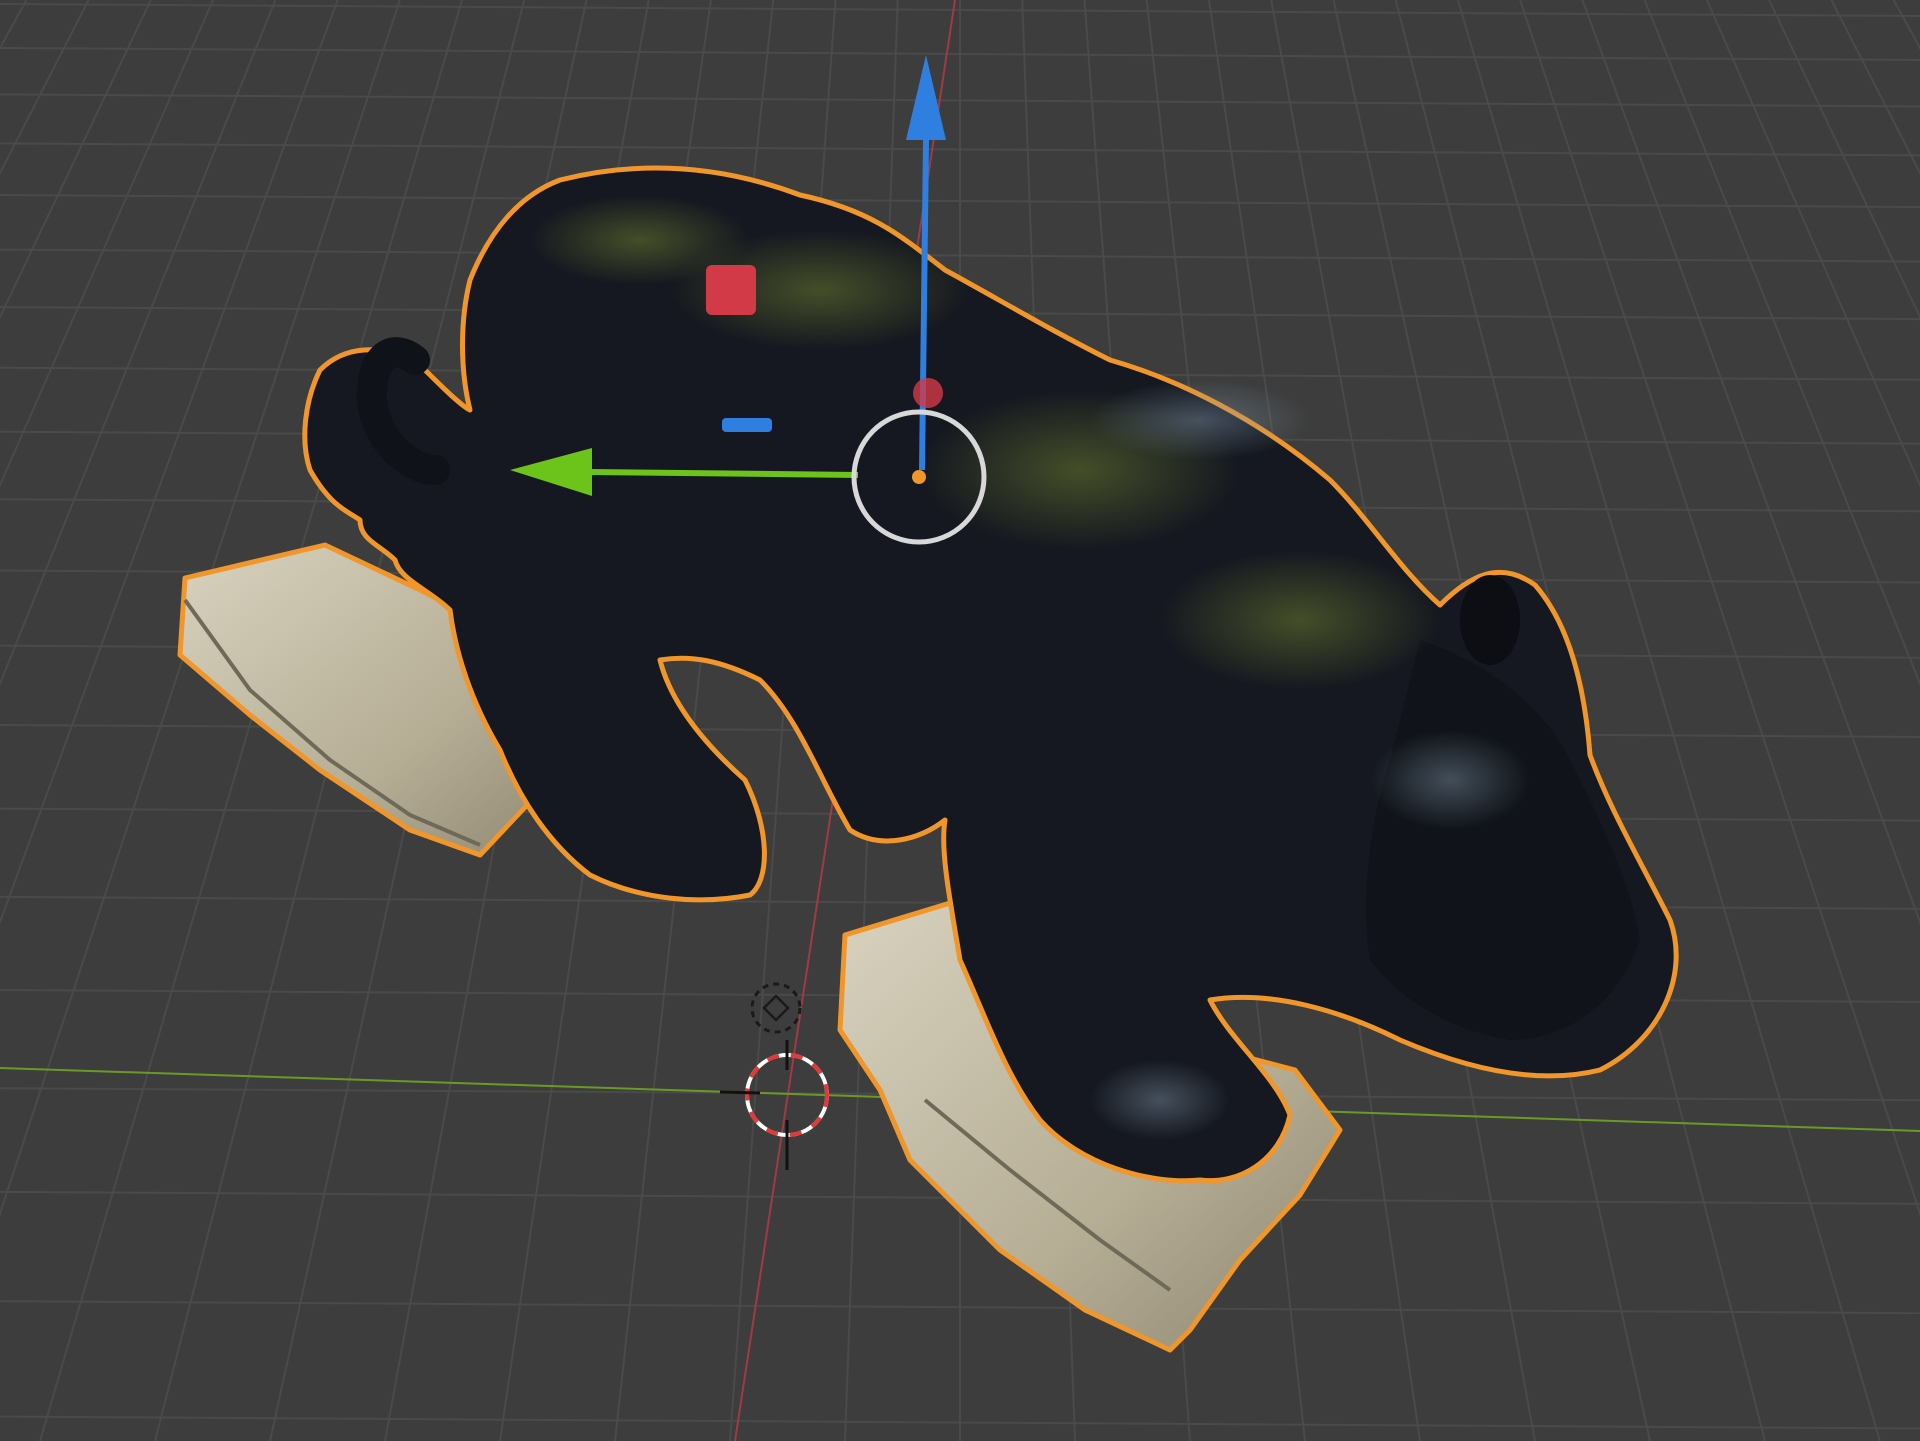  What do you see at coordinates (747, 425) in the screenshot?
I see `gizmo-z-plane-handle` at bounding box center [747, 425].